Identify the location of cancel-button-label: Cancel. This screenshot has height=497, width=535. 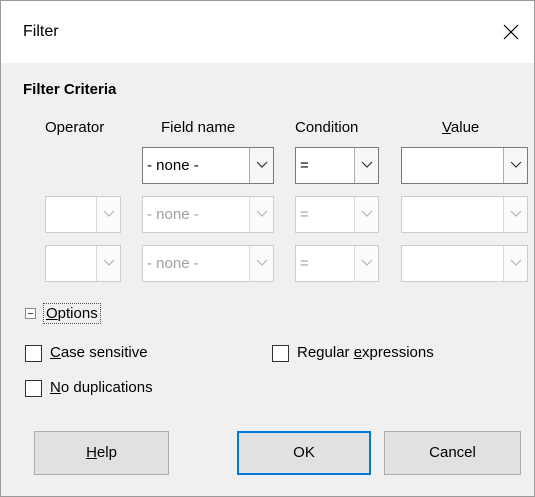
(452, 452).